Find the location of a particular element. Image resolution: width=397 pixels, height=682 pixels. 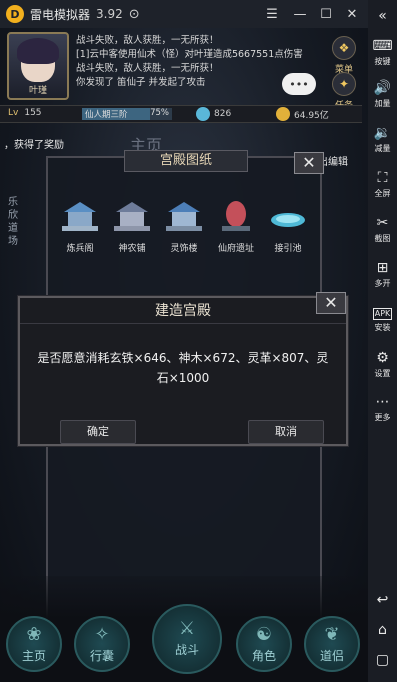

dialog-message: 是否愿意消耗玄铁×646、神木×672、灵革×807、灵石×1000 is located at coordinates (183, 368).